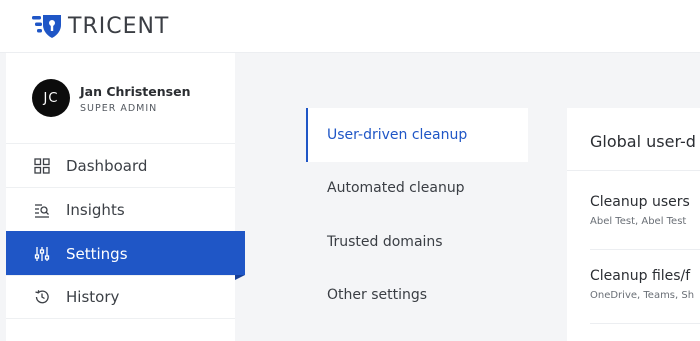  I want to click on brand-name: TRICENT, so click(119, 26).